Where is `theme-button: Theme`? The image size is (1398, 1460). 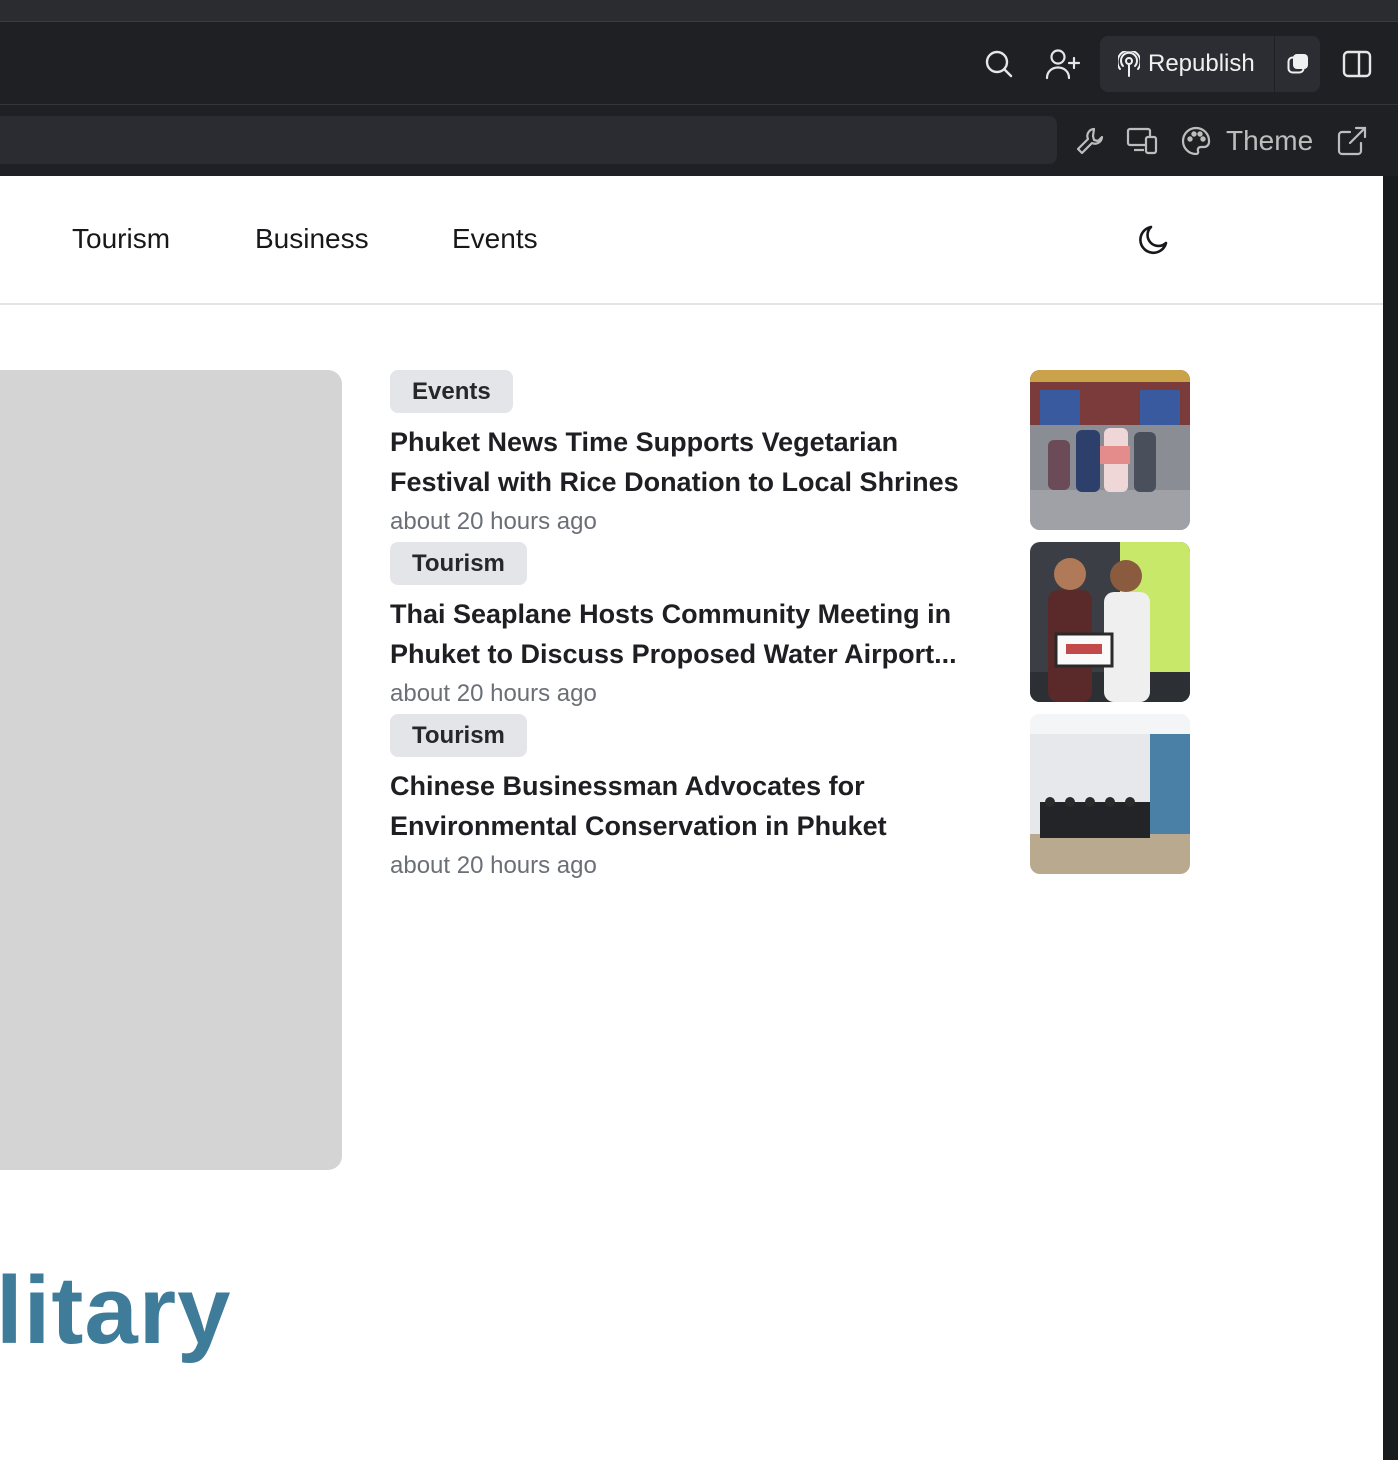 theme-button: Theme is located at coordinates (1269, 140).